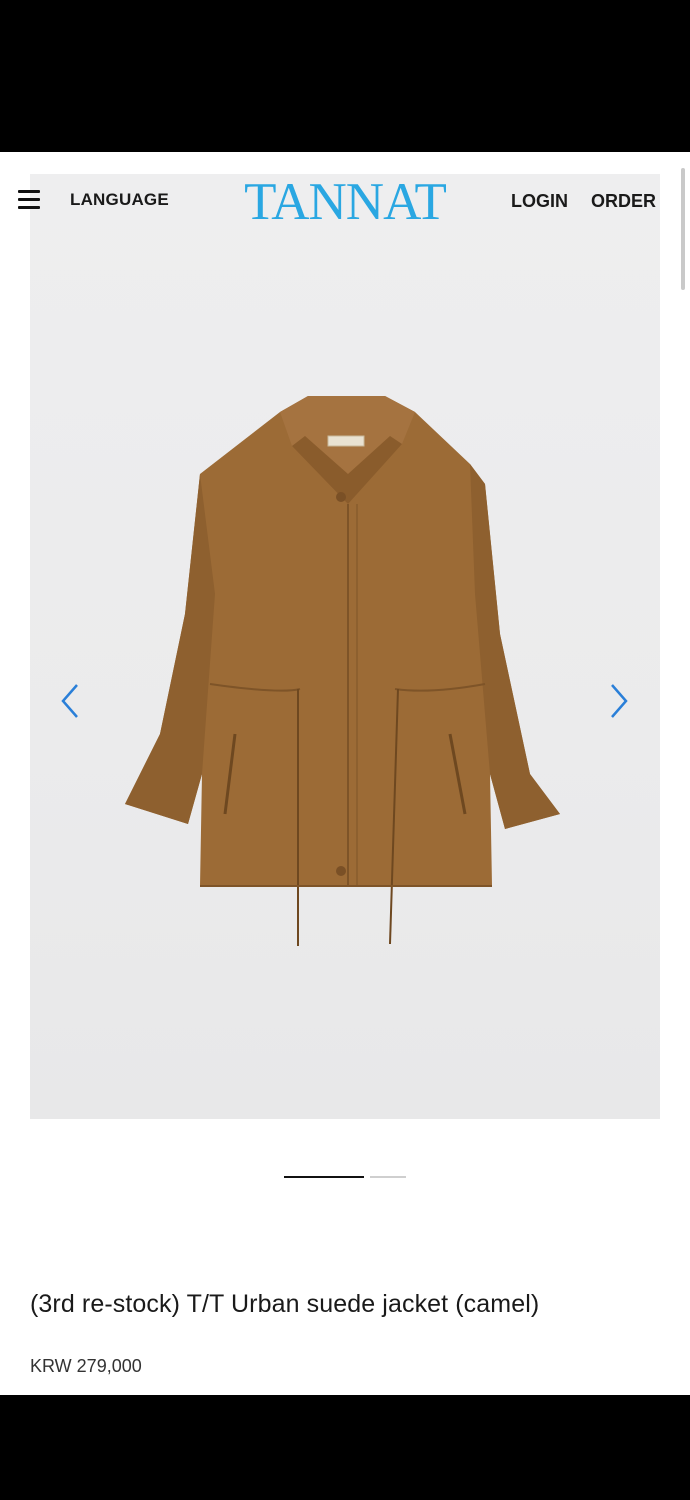 The width and height of the screenshot is (690, 1500). What do you see at coordinates (86, 1366) in the screenshot?
I see `product-price: KRW 279,000` at bounding box center [86, 1366].